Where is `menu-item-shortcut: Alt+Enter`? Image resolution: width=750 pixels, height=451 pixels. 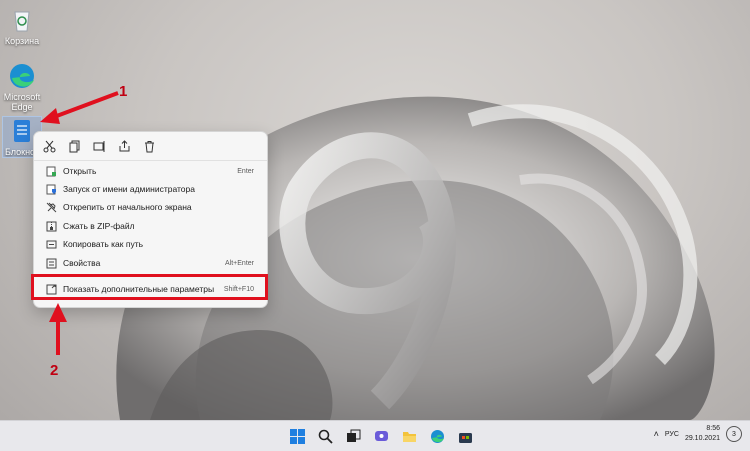 menu-item-shortcut: Alt+Enter is located at coordinates (239, 263).